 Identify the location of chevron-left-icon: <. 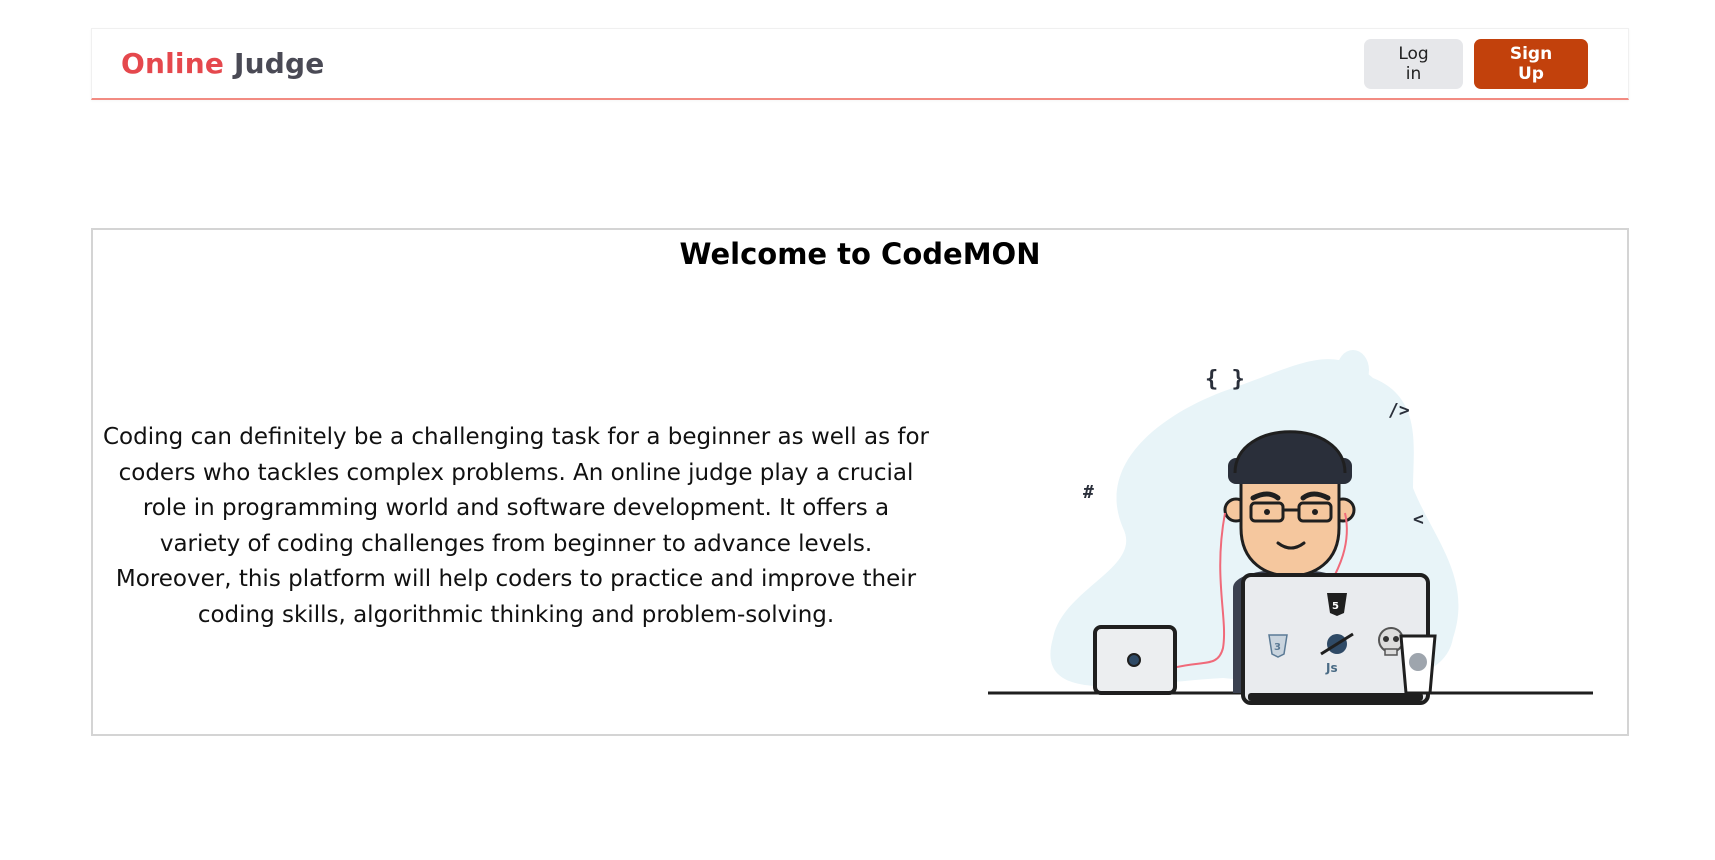
(1418, 519).